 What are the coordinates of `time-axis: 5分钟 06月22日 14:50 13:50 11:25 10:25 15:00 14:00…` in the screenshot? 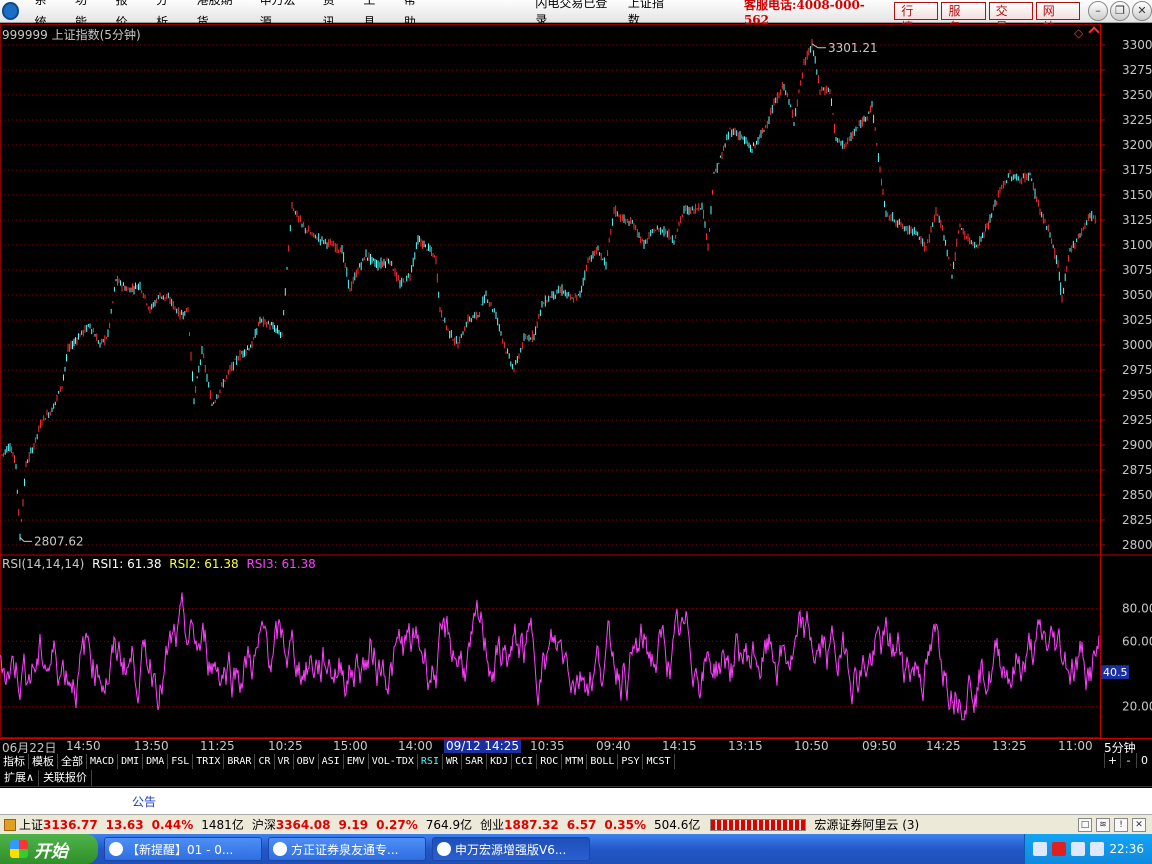 It's located at (576, 746).